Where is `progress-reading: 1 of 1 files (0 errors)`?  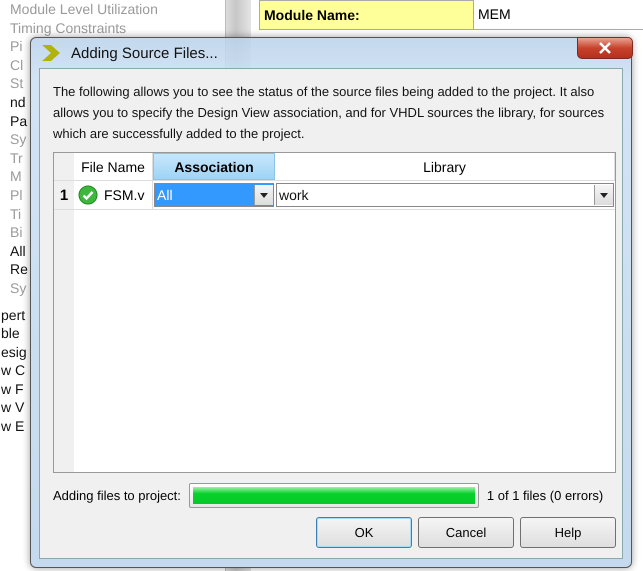 progress-reading: 1 of 1 files (0 errors) is located at coordinates (545, 495).